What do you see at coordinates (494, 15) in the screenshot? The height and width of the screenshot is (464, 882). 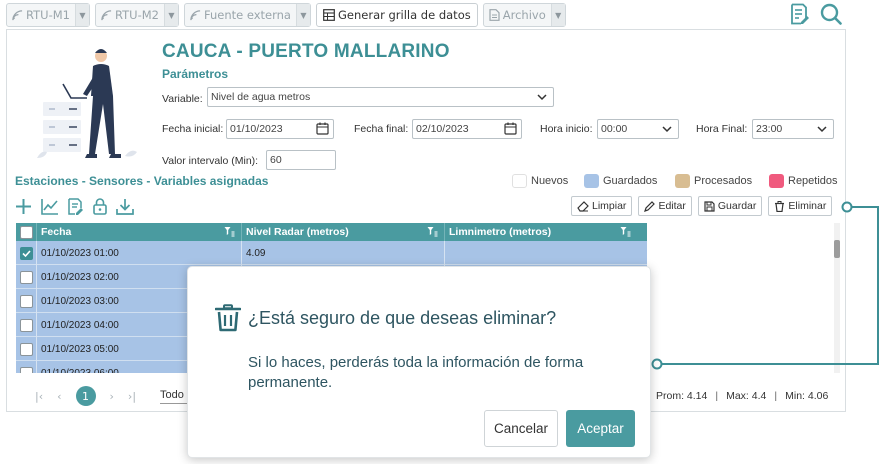 I see `file-icon` at bounding box center [494, 15].